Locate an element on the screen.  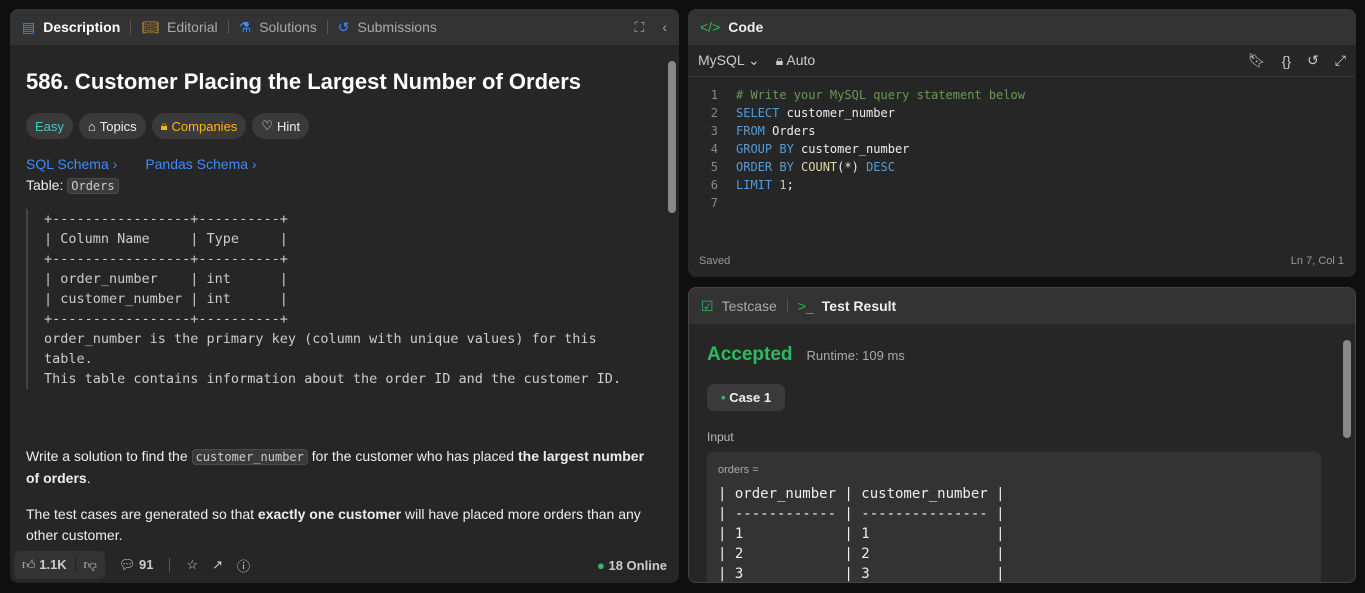
input-variable: orders = is located at coordinates (738, 470).